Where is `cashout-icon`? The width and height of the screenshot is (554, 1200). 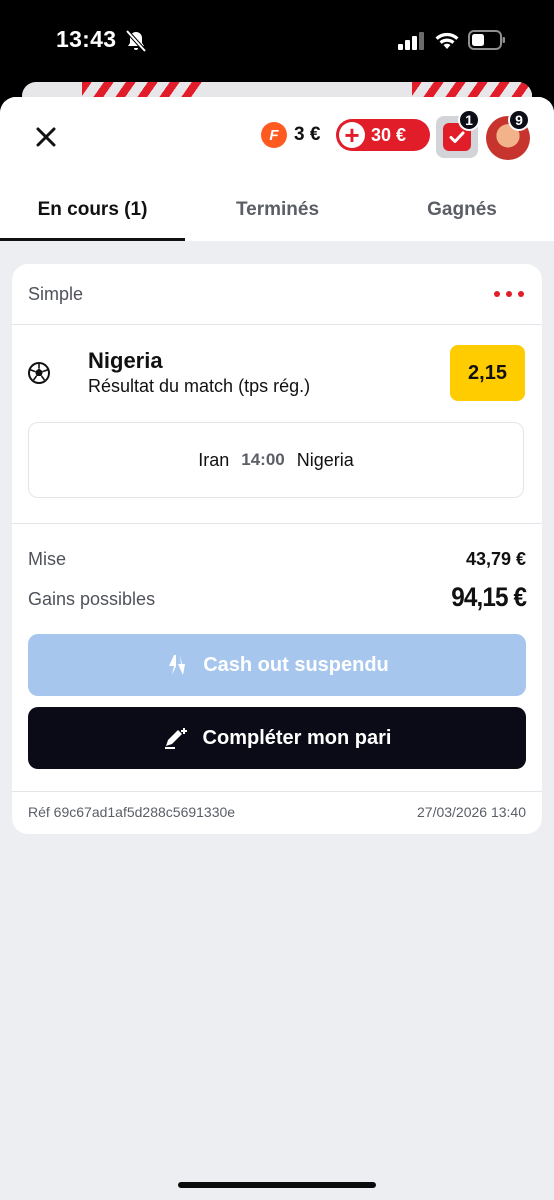
cashout-icon is located at coordinates (177, 665).